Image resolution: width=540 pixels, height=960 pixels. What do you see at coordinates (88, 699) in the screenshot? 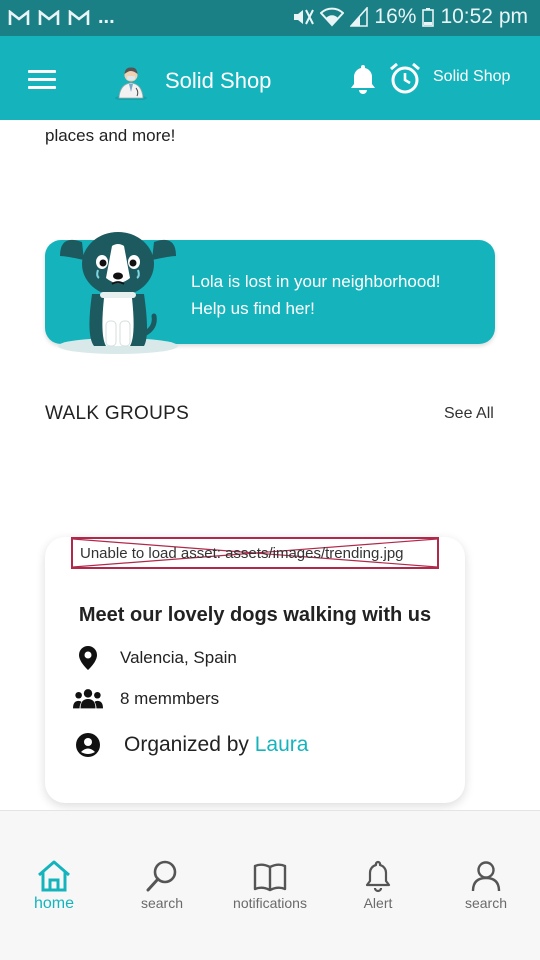
I see `group-icon` at bounding box center [88, 699].